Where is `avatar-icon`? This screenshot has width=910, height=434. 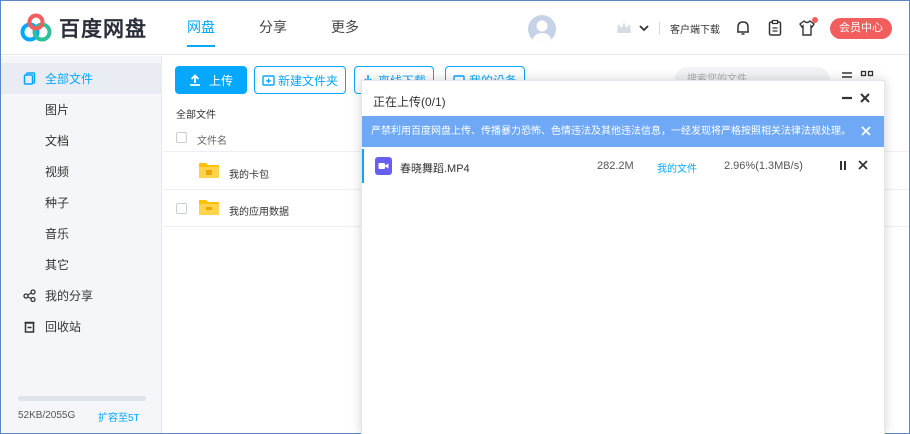 avatar-icon is located at coordinates (542, 31).